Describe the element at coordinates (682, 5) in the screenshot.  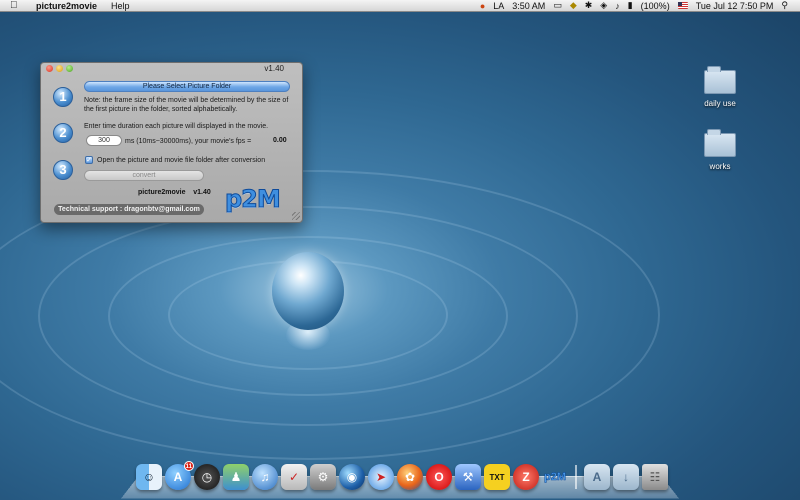
I see `us-flag-icon` at that location.